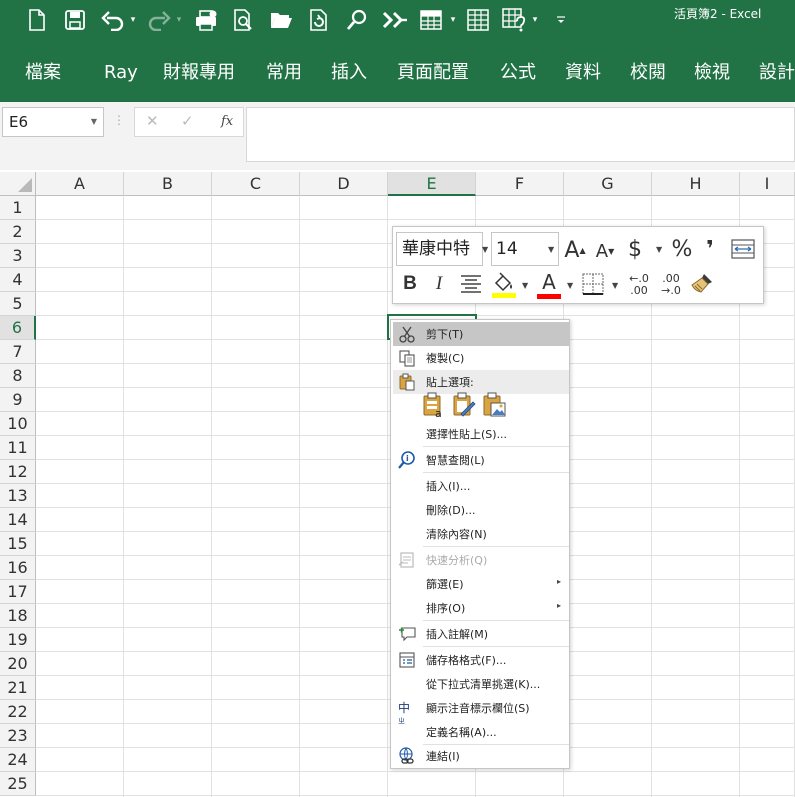  I want to click on menu-item-cut: 剪下(T), so click(481, 334).